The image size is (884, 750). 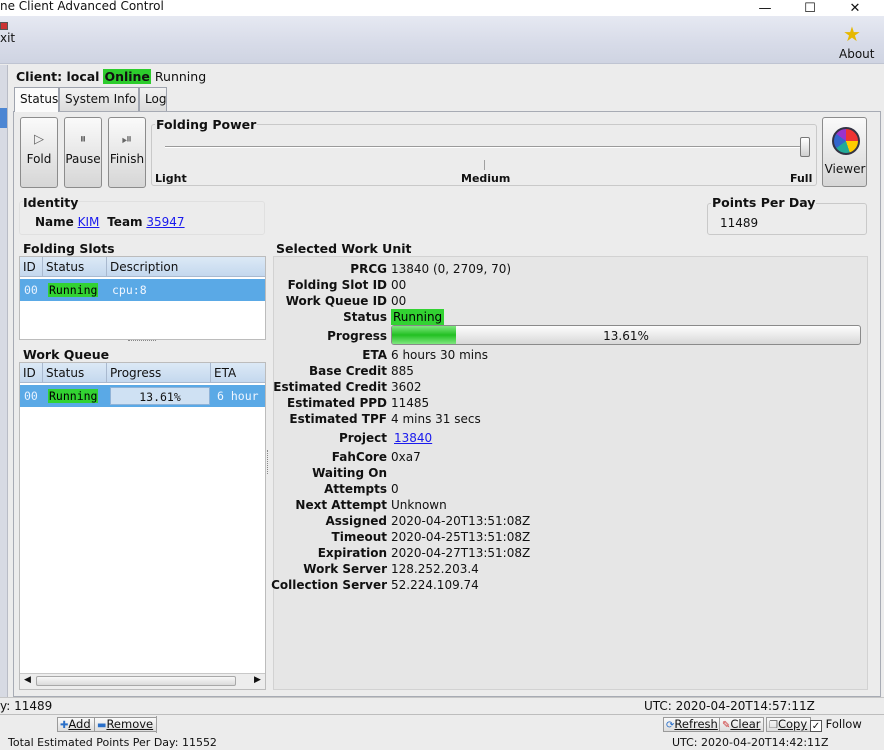 I want to click on background-utc: UTC: 2020-04-20T14:42:11Z, so click(x=750, y=742).